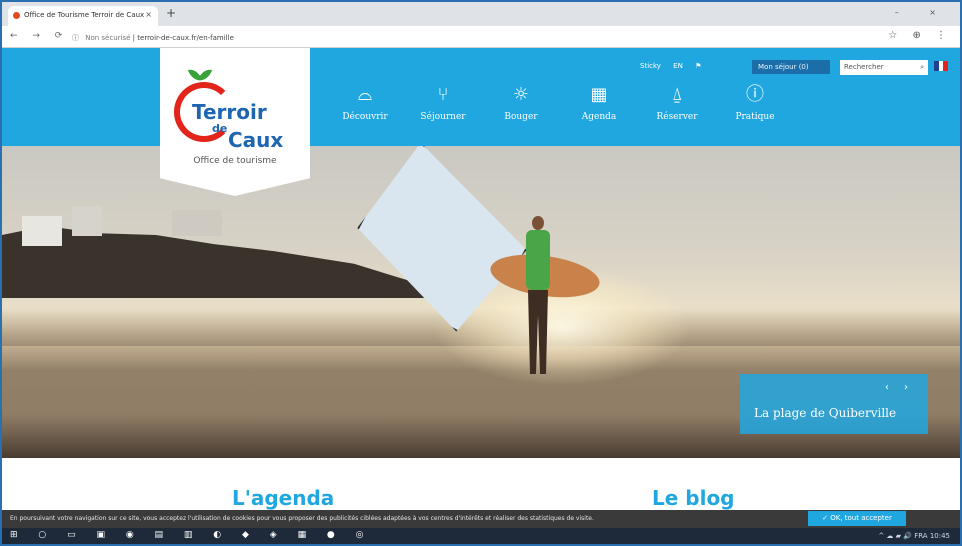 Image resolution: width=962 pixels, height=546 pixels. Describe the element at coordinates (941, 66) in the screenshot. I see `french-flag-icon` at that location.